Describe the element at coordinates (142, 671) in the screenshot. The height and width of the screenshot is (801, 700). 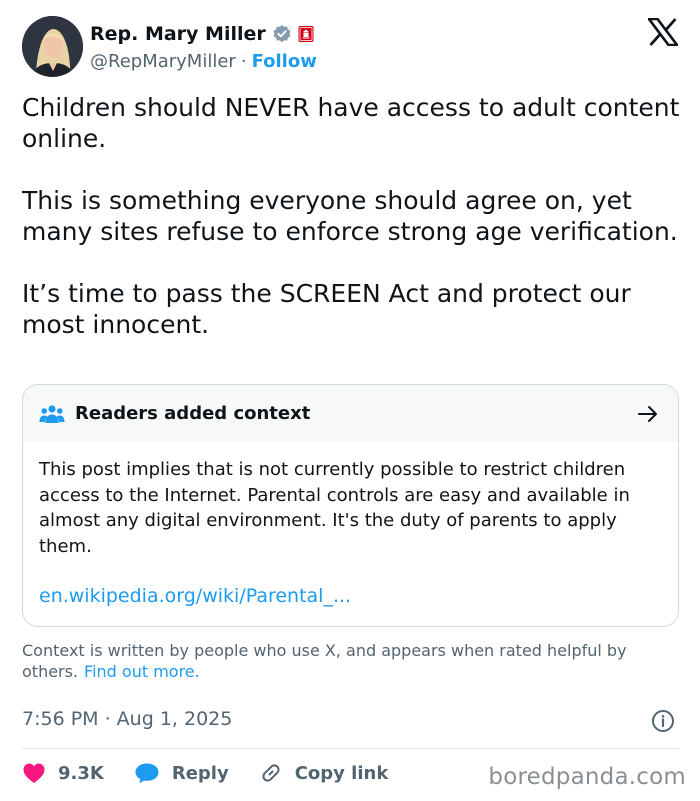
I see `find-out-more-link: Find out more.` at that location.